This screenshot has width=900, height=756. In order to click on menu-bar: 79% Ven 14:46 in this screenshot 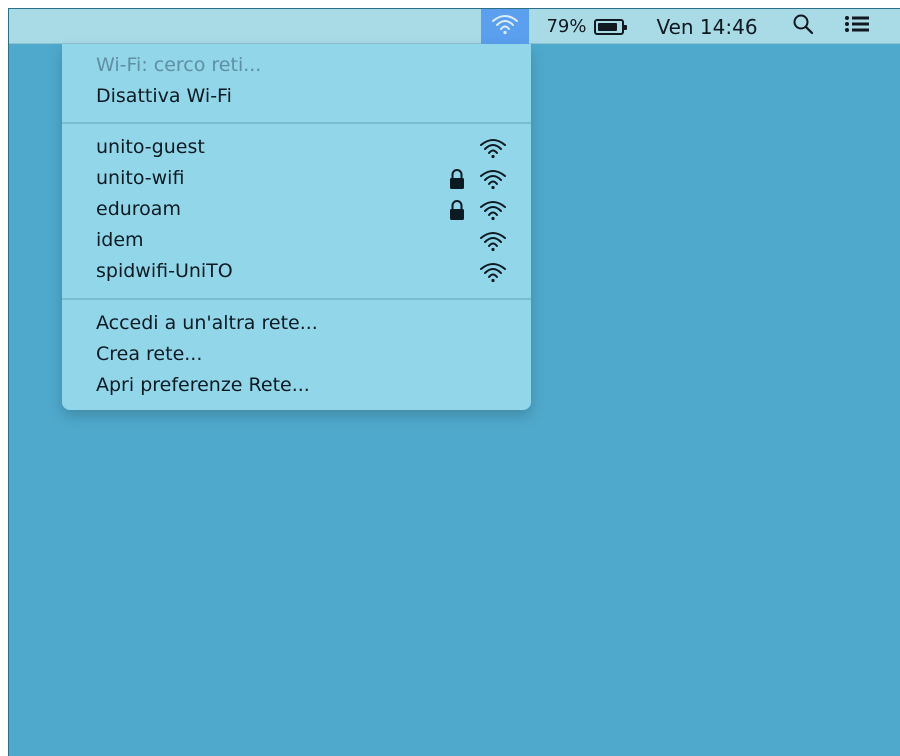, I will do `click(454, 26)`.